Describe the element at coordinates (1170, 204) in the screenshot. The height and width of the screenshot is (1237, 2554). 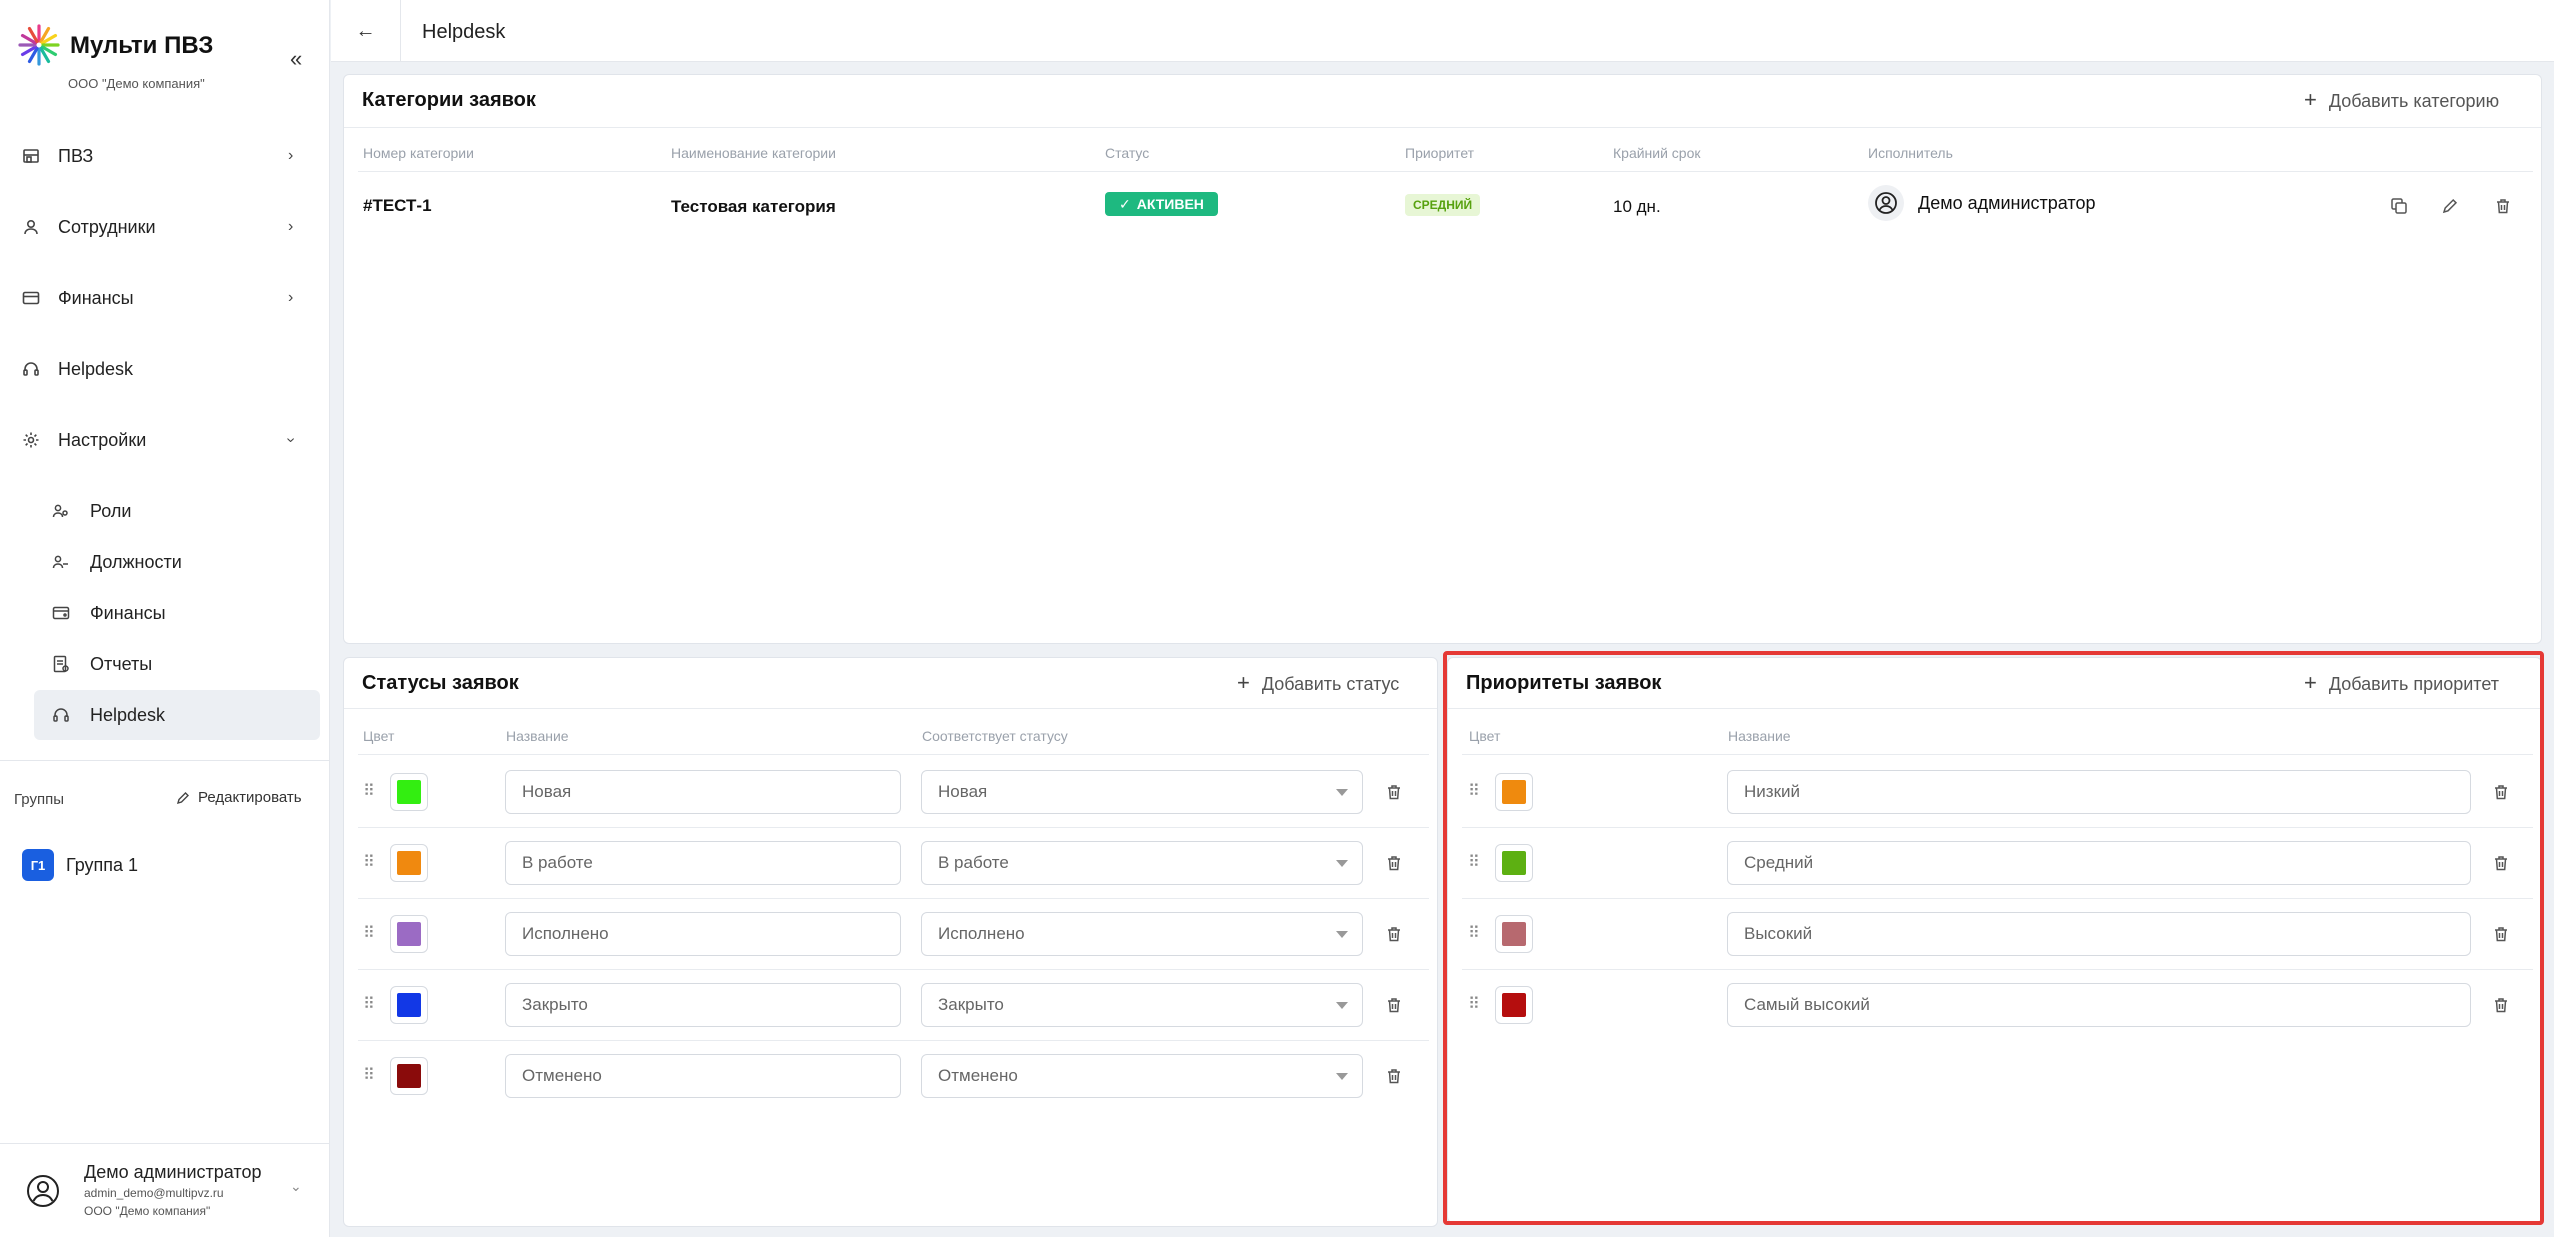
I see `status-badge-label: АКТИВЕН` at that location.